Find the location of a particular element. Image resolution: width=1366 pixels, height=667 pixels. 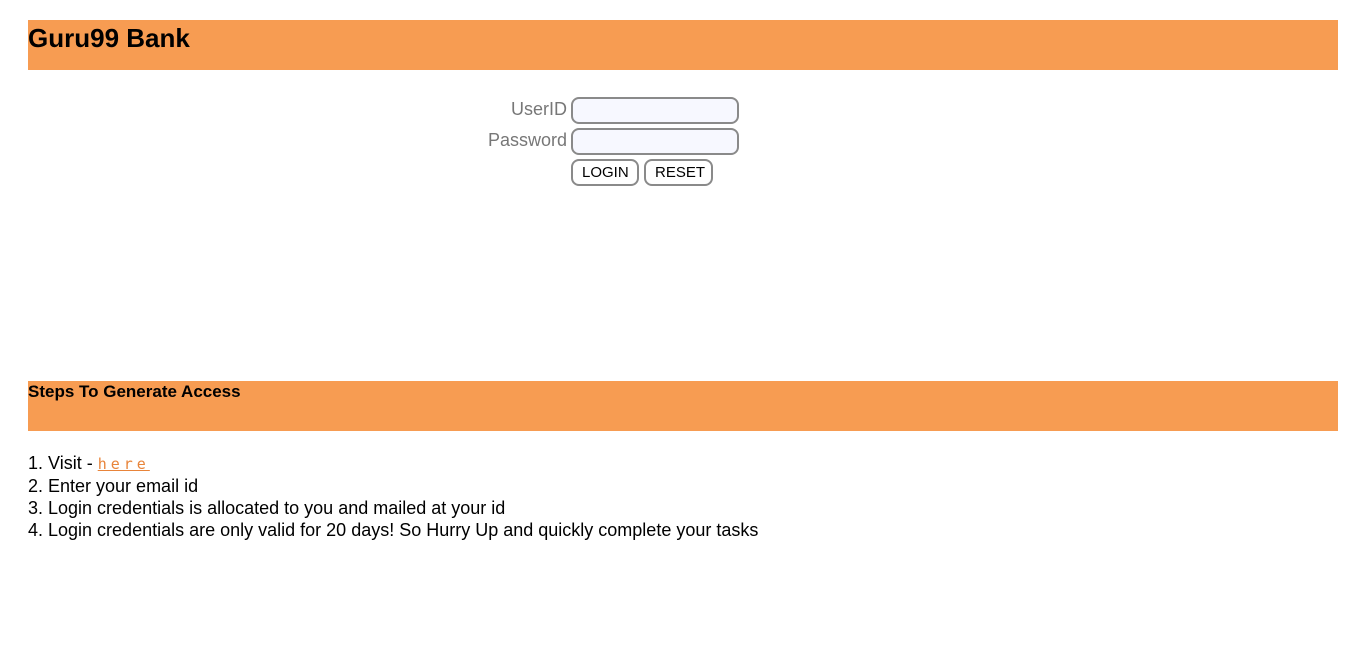

userid-row: UserID is located at coordinates (600, 111).